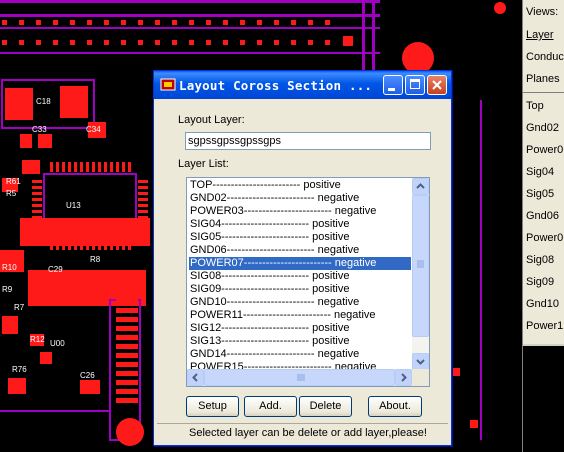 The image size is (564, 452). Describe the element at coordinates (540, 260) in the screenshot. I see `side-layer-item: Sig08` at that location.